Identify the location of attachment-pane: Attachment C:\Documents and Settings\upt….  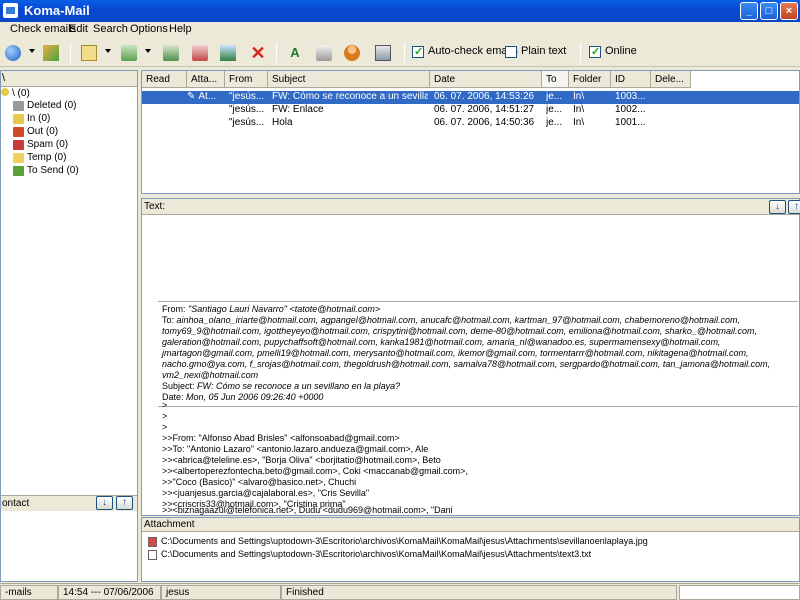
(470, 549).